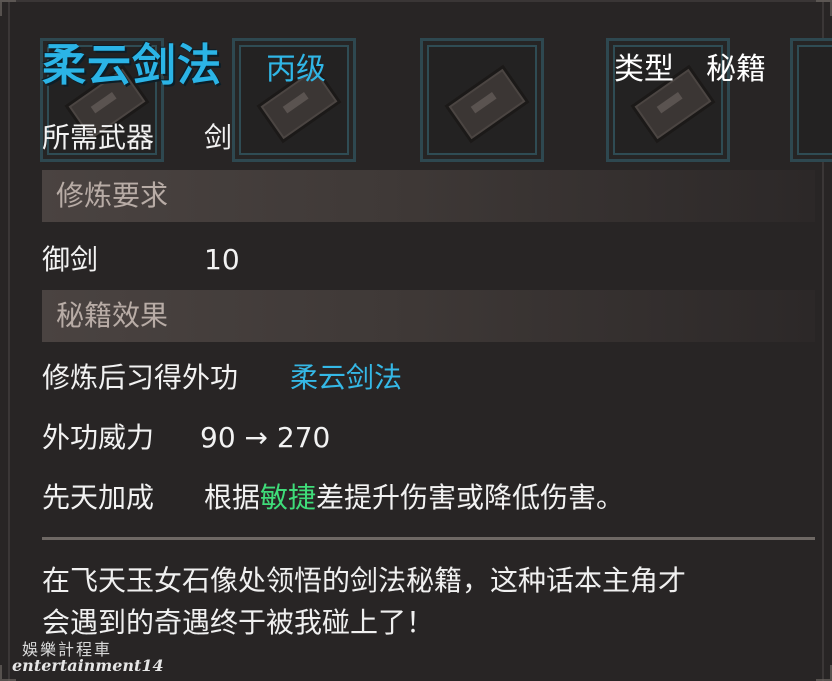  I want to click on innate-bonus-suffix: 差提升伤害或降低伤害。, so click(470, 497).